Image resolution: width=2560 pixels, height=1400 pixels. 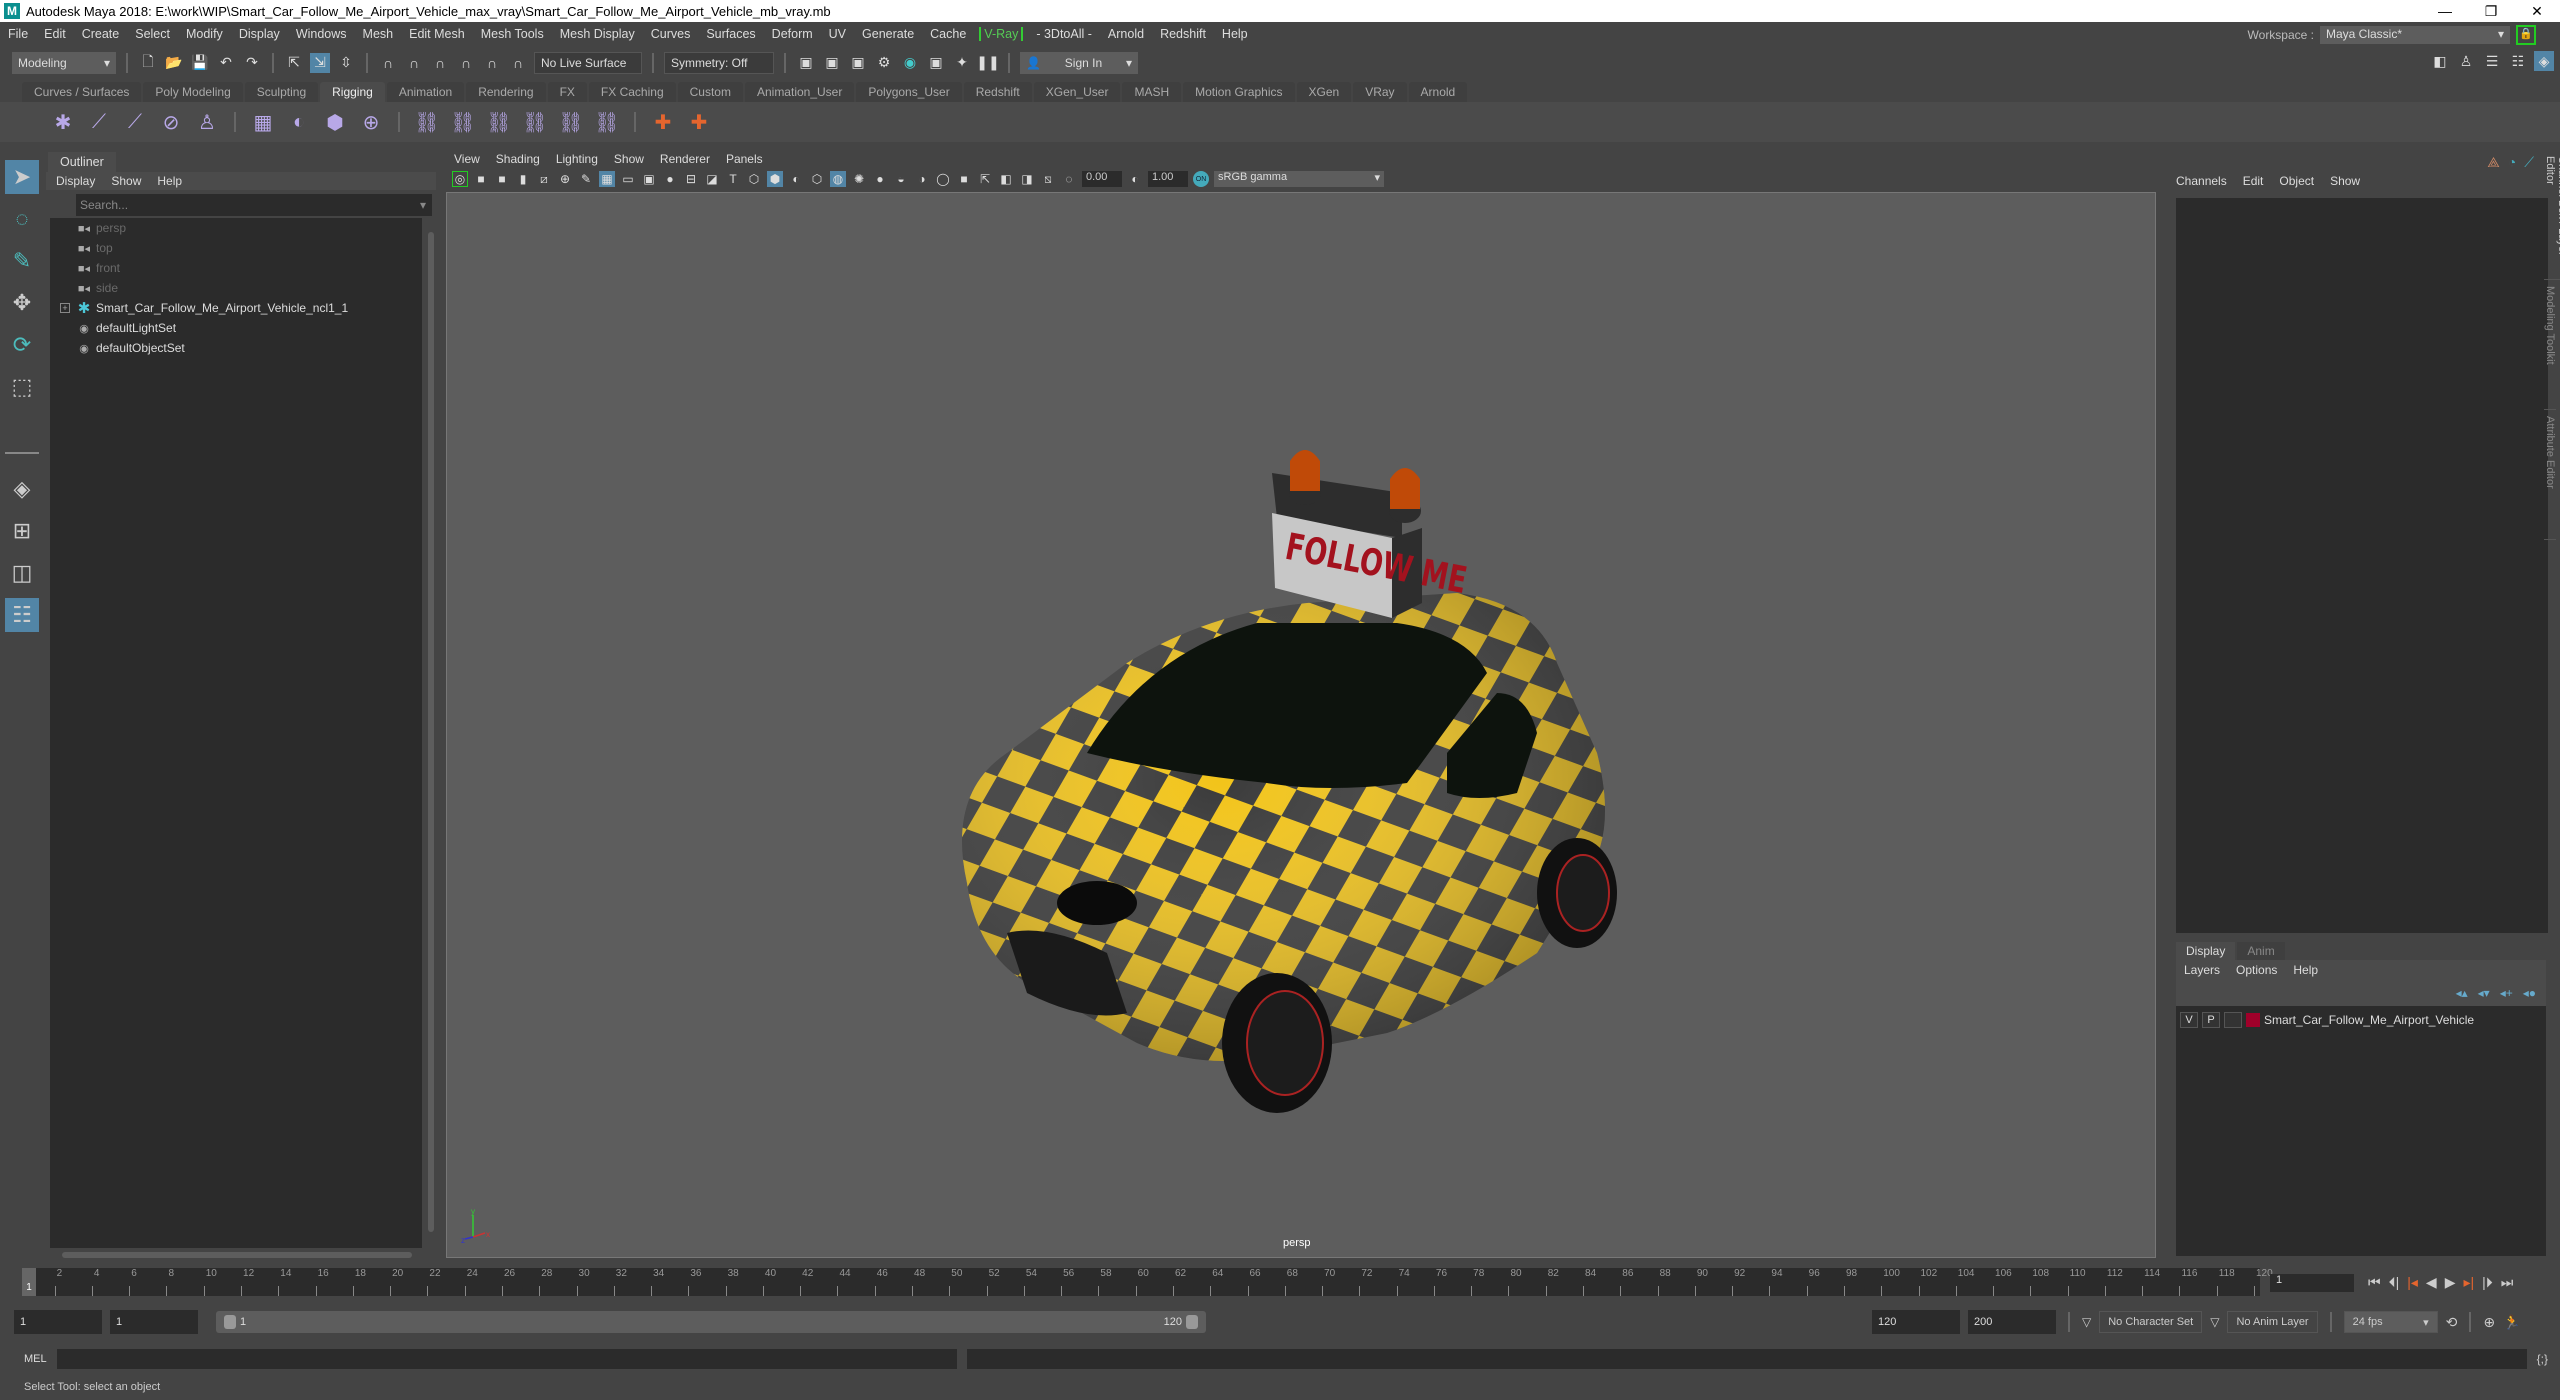 What do you see at coordinates (460, 179) in the screenshot?
I see `vray-toggle-icon: ◎` at bounding box center [460, 179].